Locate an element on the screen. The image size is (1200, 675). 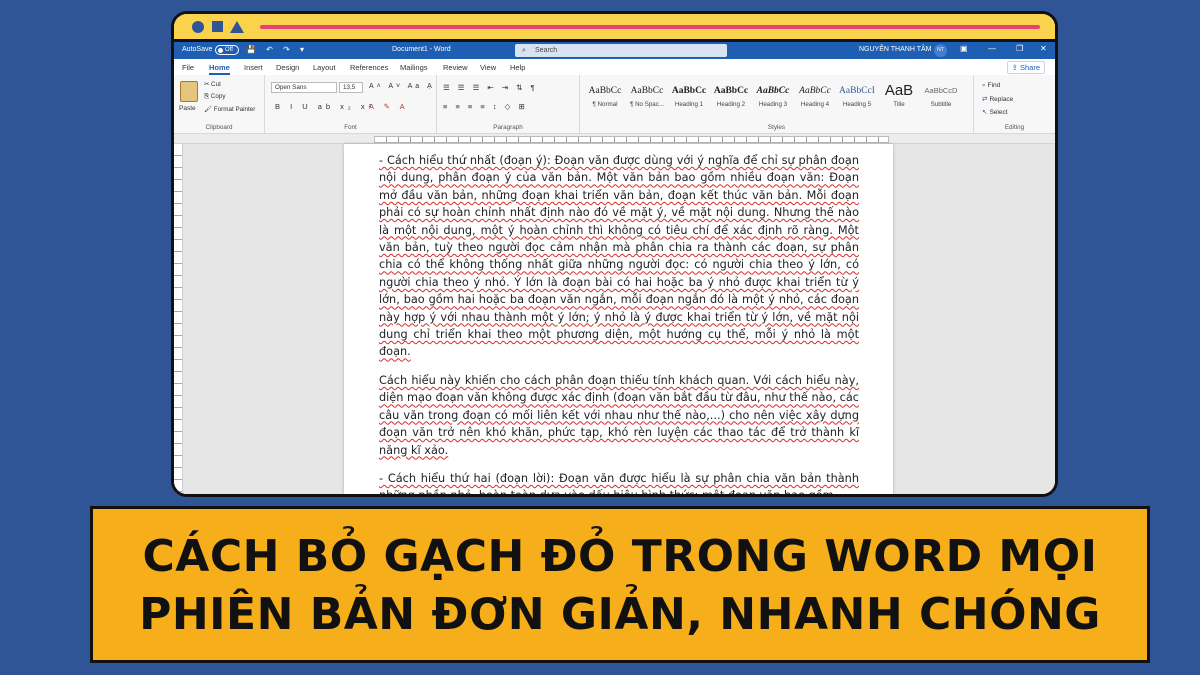
ribbon-display-button: ▣ is located at coordinates (964, 48).